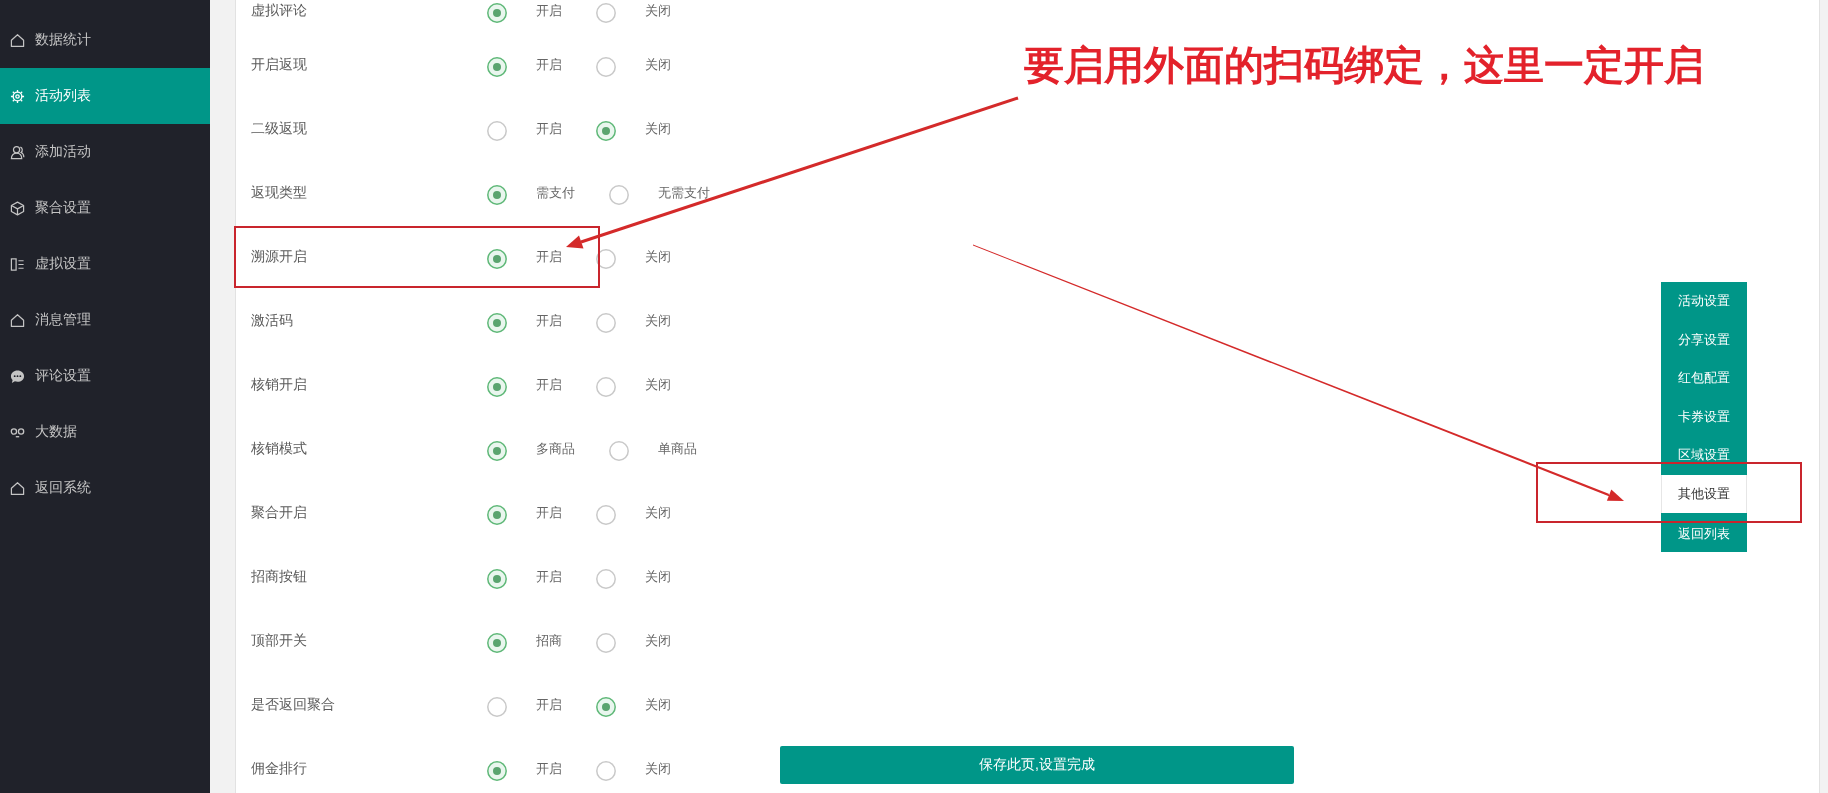 The width and height of the screenshot is (1828, 793). What do you see at coordinates (555, 192) in the screenshot?
I see `option-label: 需支付` at bounding box center [555, 192].